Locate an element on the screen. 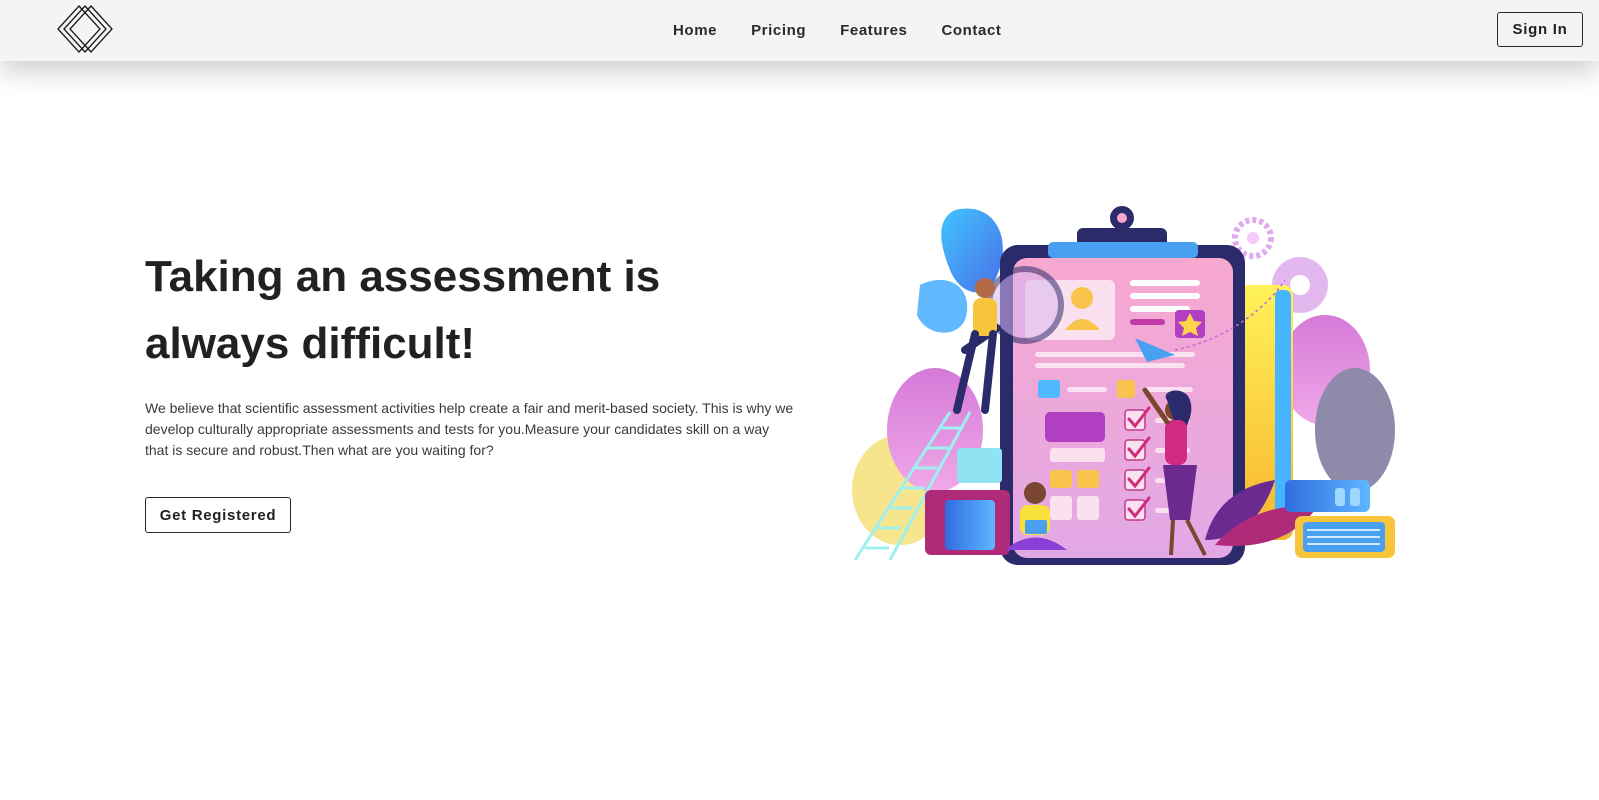 This screenshot has width=1599, height=800. right-gray-bush-shape is located at coordinates (1355, 430).